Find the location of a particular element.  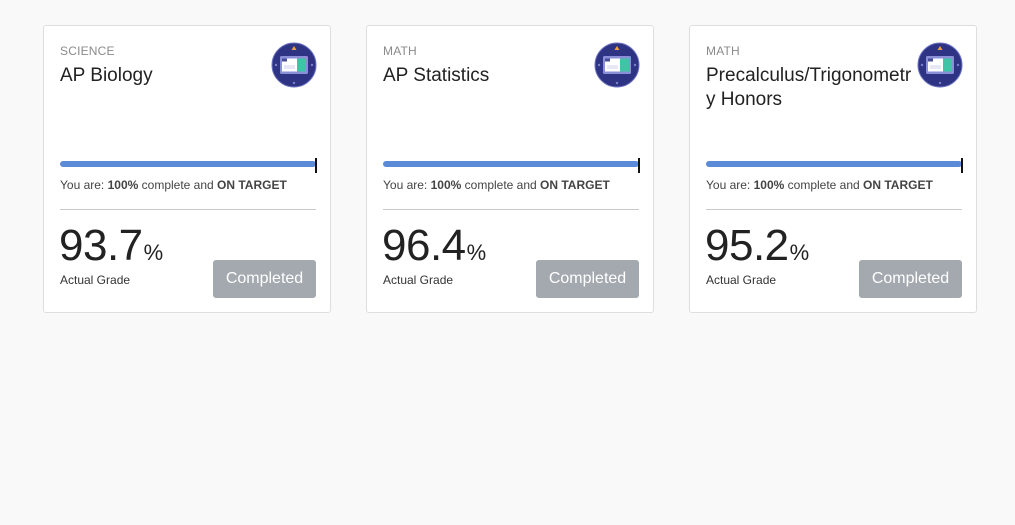

course-category: SCIENCE is located at coordinates (87, 51).